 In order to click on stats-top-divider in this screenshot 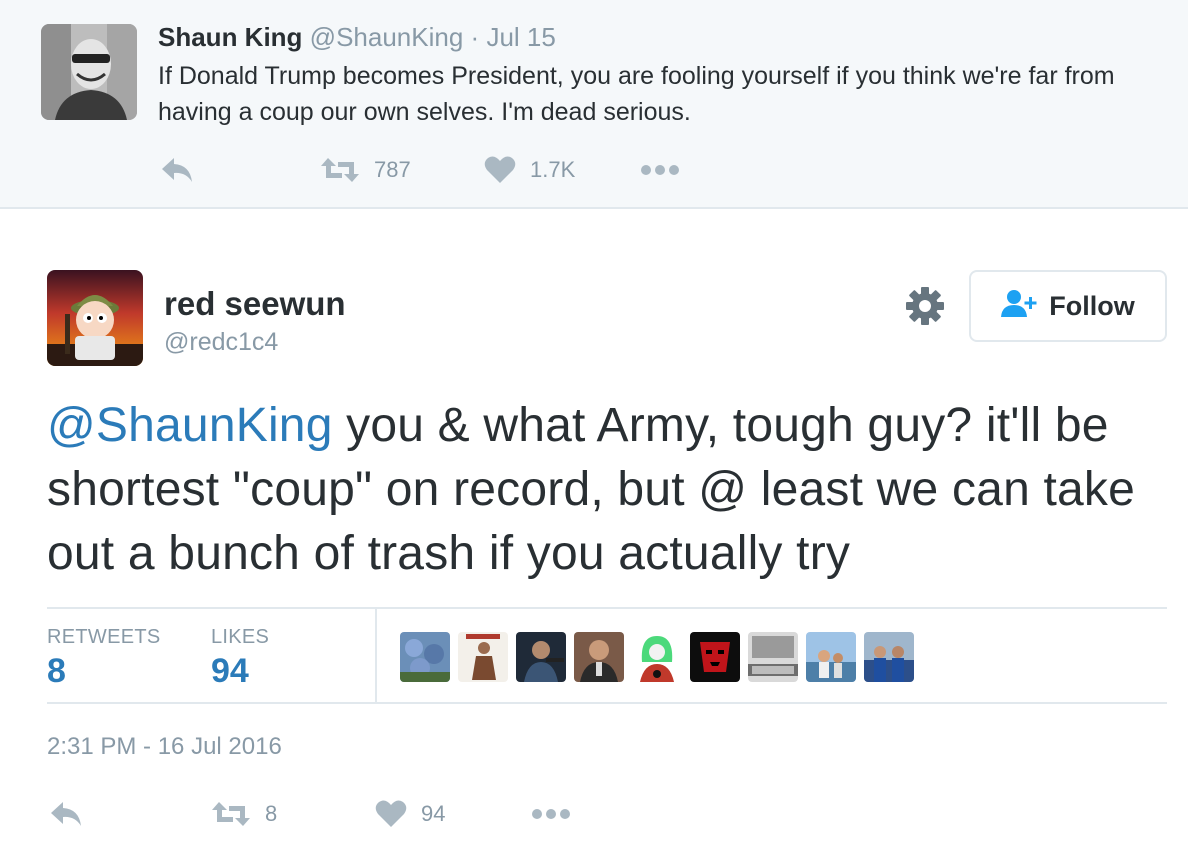, I will do `click(607, 608)`.